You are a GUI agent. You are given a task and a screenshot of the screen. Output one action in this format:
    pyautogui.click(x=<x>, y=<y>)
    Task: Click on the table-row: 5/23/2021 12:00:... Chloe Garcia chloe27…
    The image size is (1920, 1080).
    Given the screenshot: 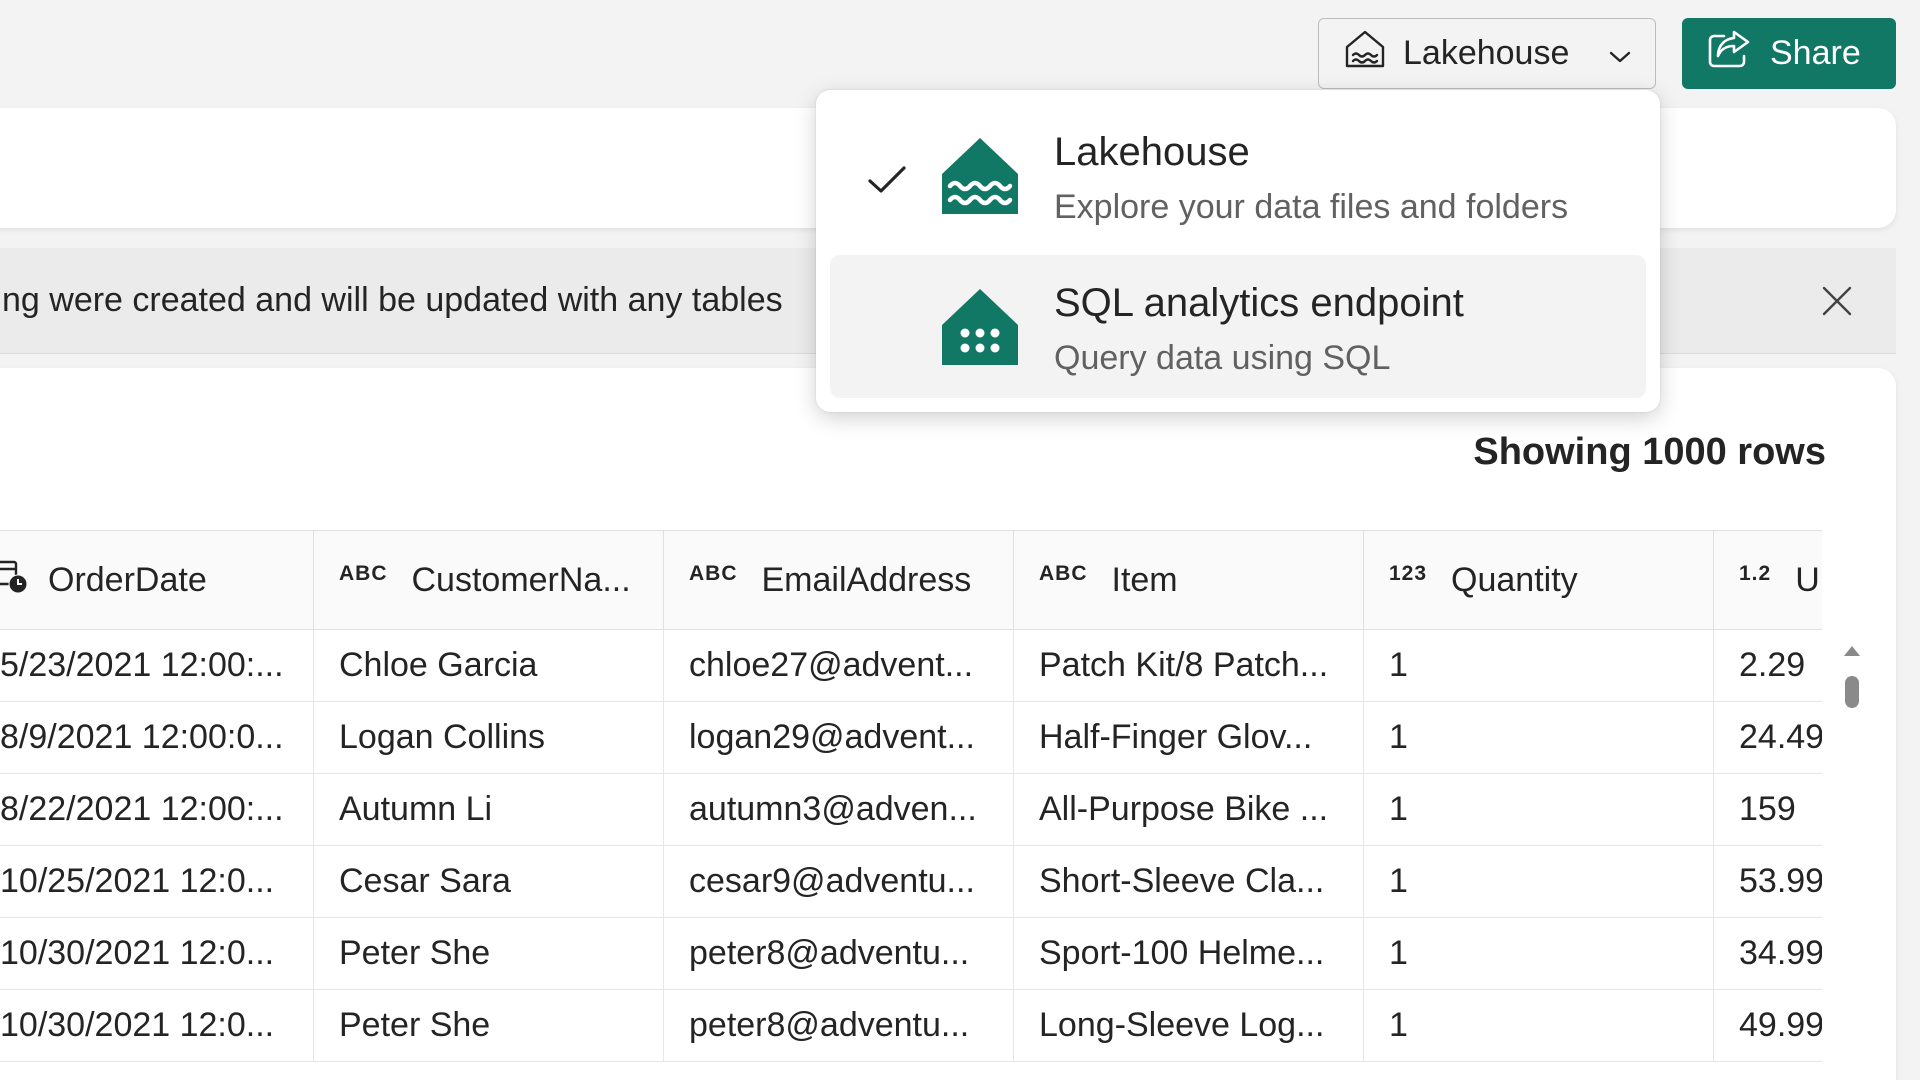 What is the action you would take?
    pyautogui.click(x=911, y=666)
    